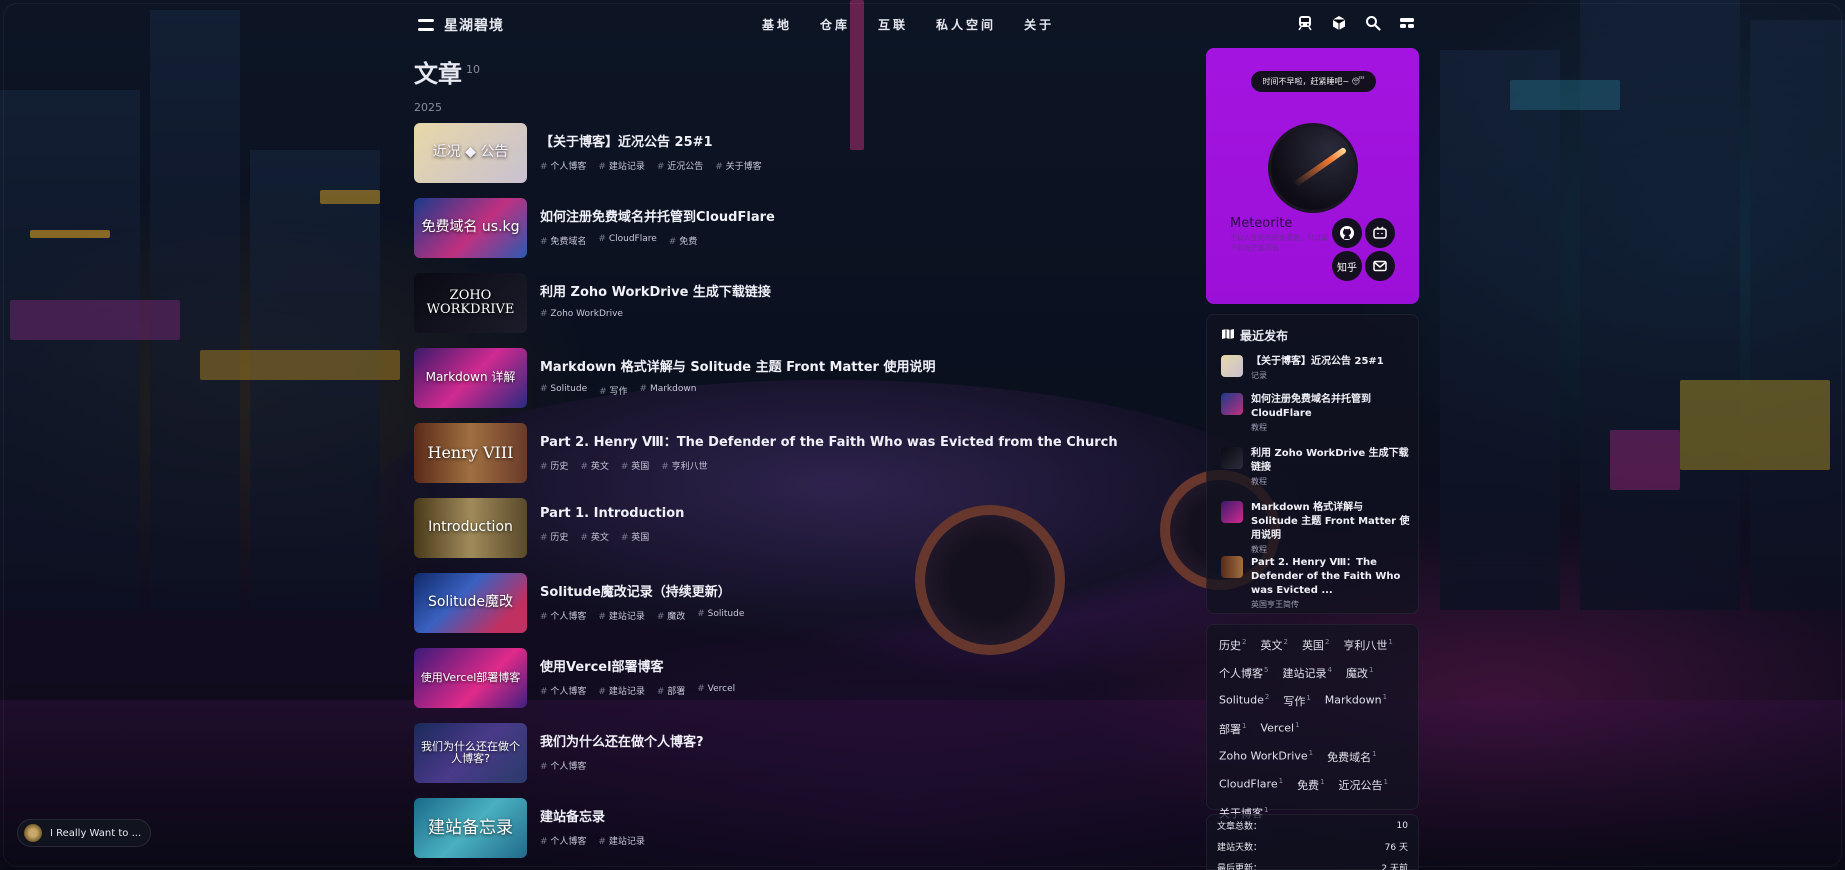  Describe the element at coordinates (1317, 362) in the screenshot. I see `recent-post-title: 【关于博客】近况公告 25#1` at that location.